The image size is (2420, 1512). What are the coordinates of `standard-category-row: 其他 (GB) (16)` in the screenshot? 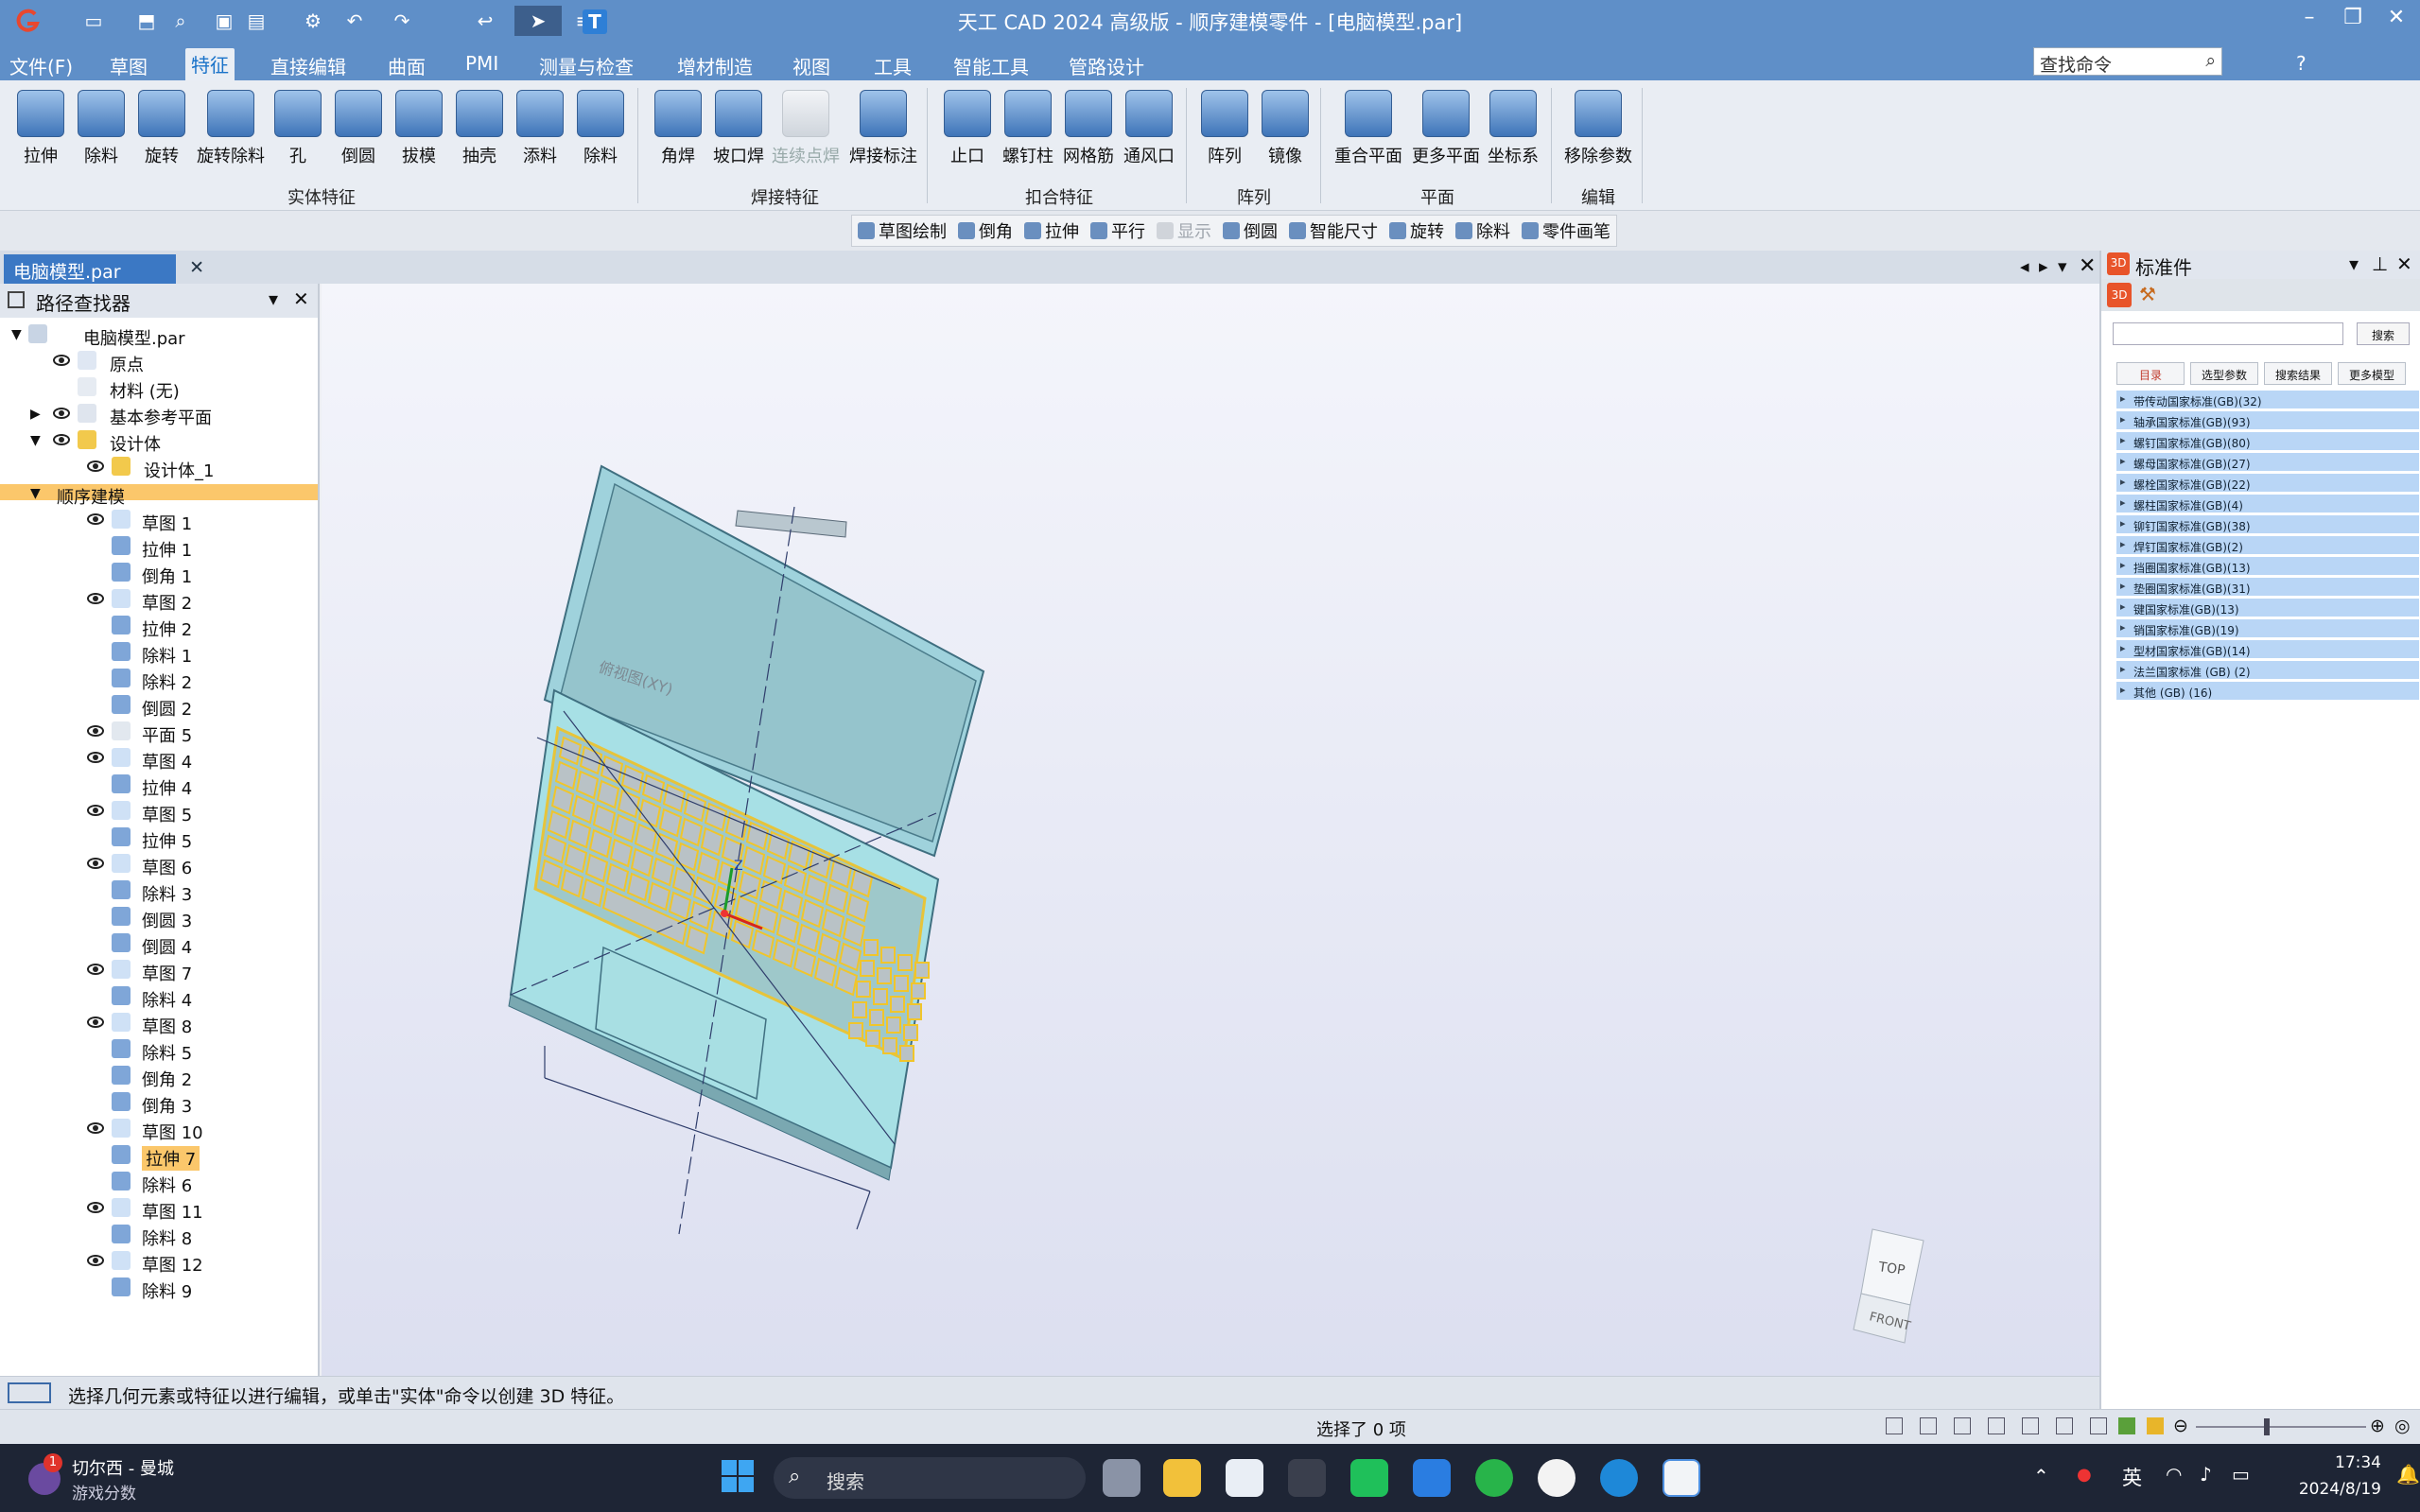 It's located at (2267, 691).